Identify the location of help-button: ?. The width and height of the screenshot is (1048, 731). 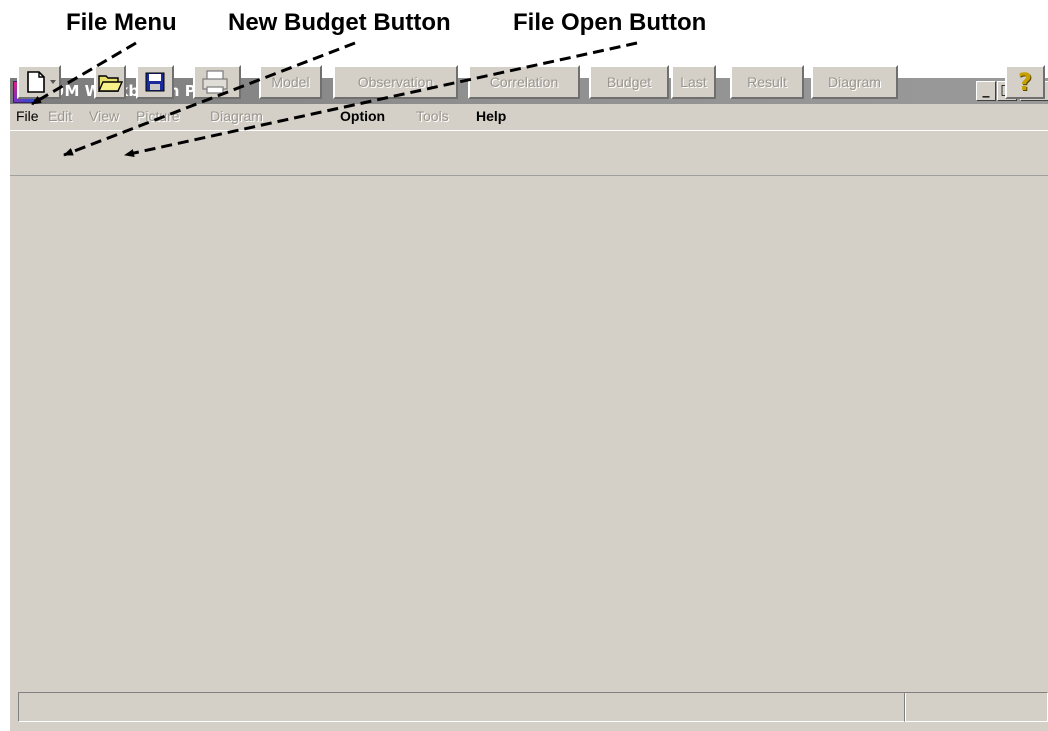
(1025, 82).